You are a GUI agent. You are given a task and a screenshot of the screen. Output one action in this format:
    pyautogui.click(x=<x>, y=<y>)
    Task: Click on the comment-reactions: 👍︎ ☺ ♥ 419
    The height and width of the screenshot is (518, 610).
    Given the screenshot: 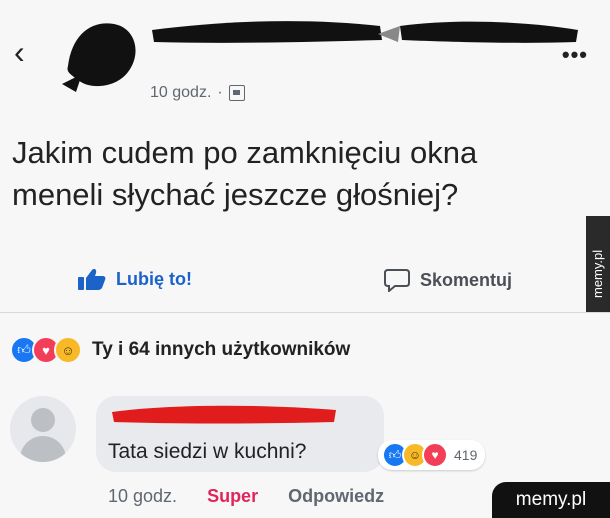 What is the action you would take?
    pyautogui.click(x=432, y=455)
    